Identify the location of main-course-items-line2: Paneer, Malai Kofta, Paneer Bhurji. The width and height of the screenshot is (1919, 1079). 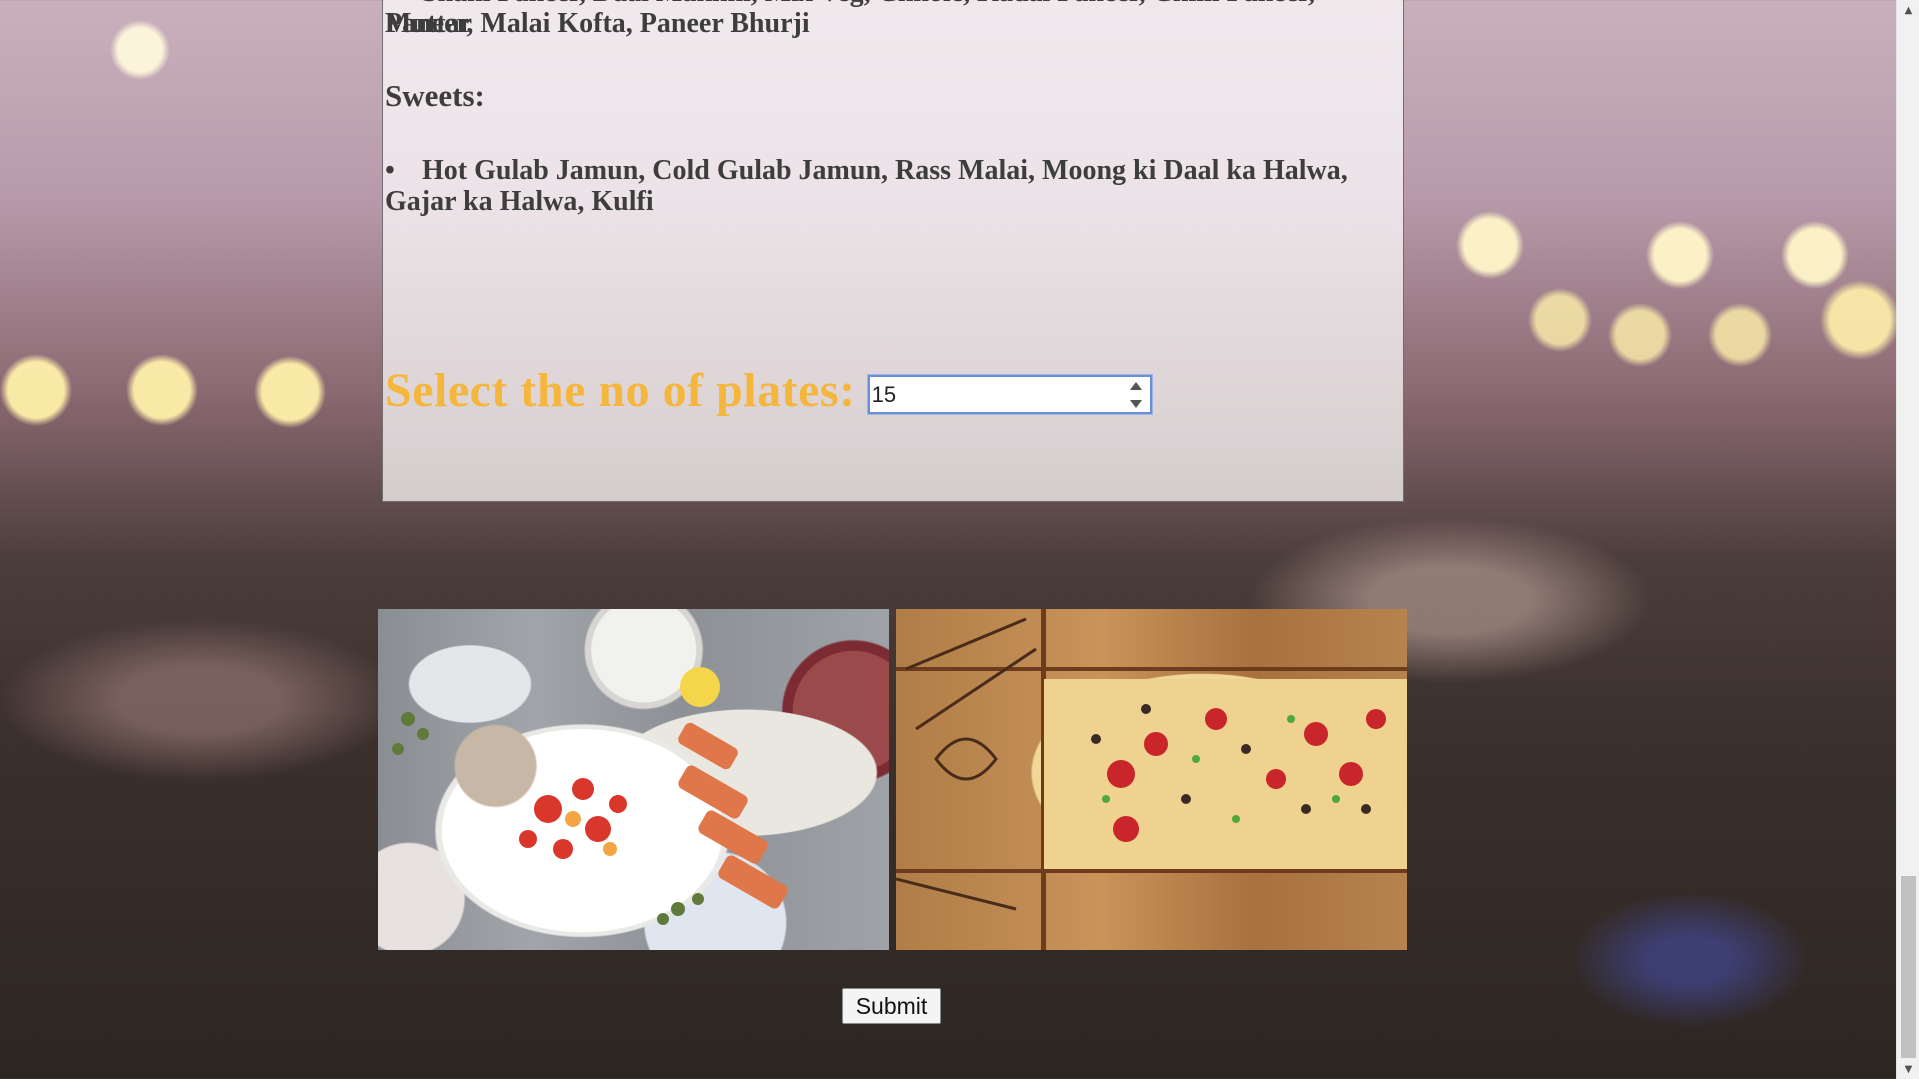
(597, 23).